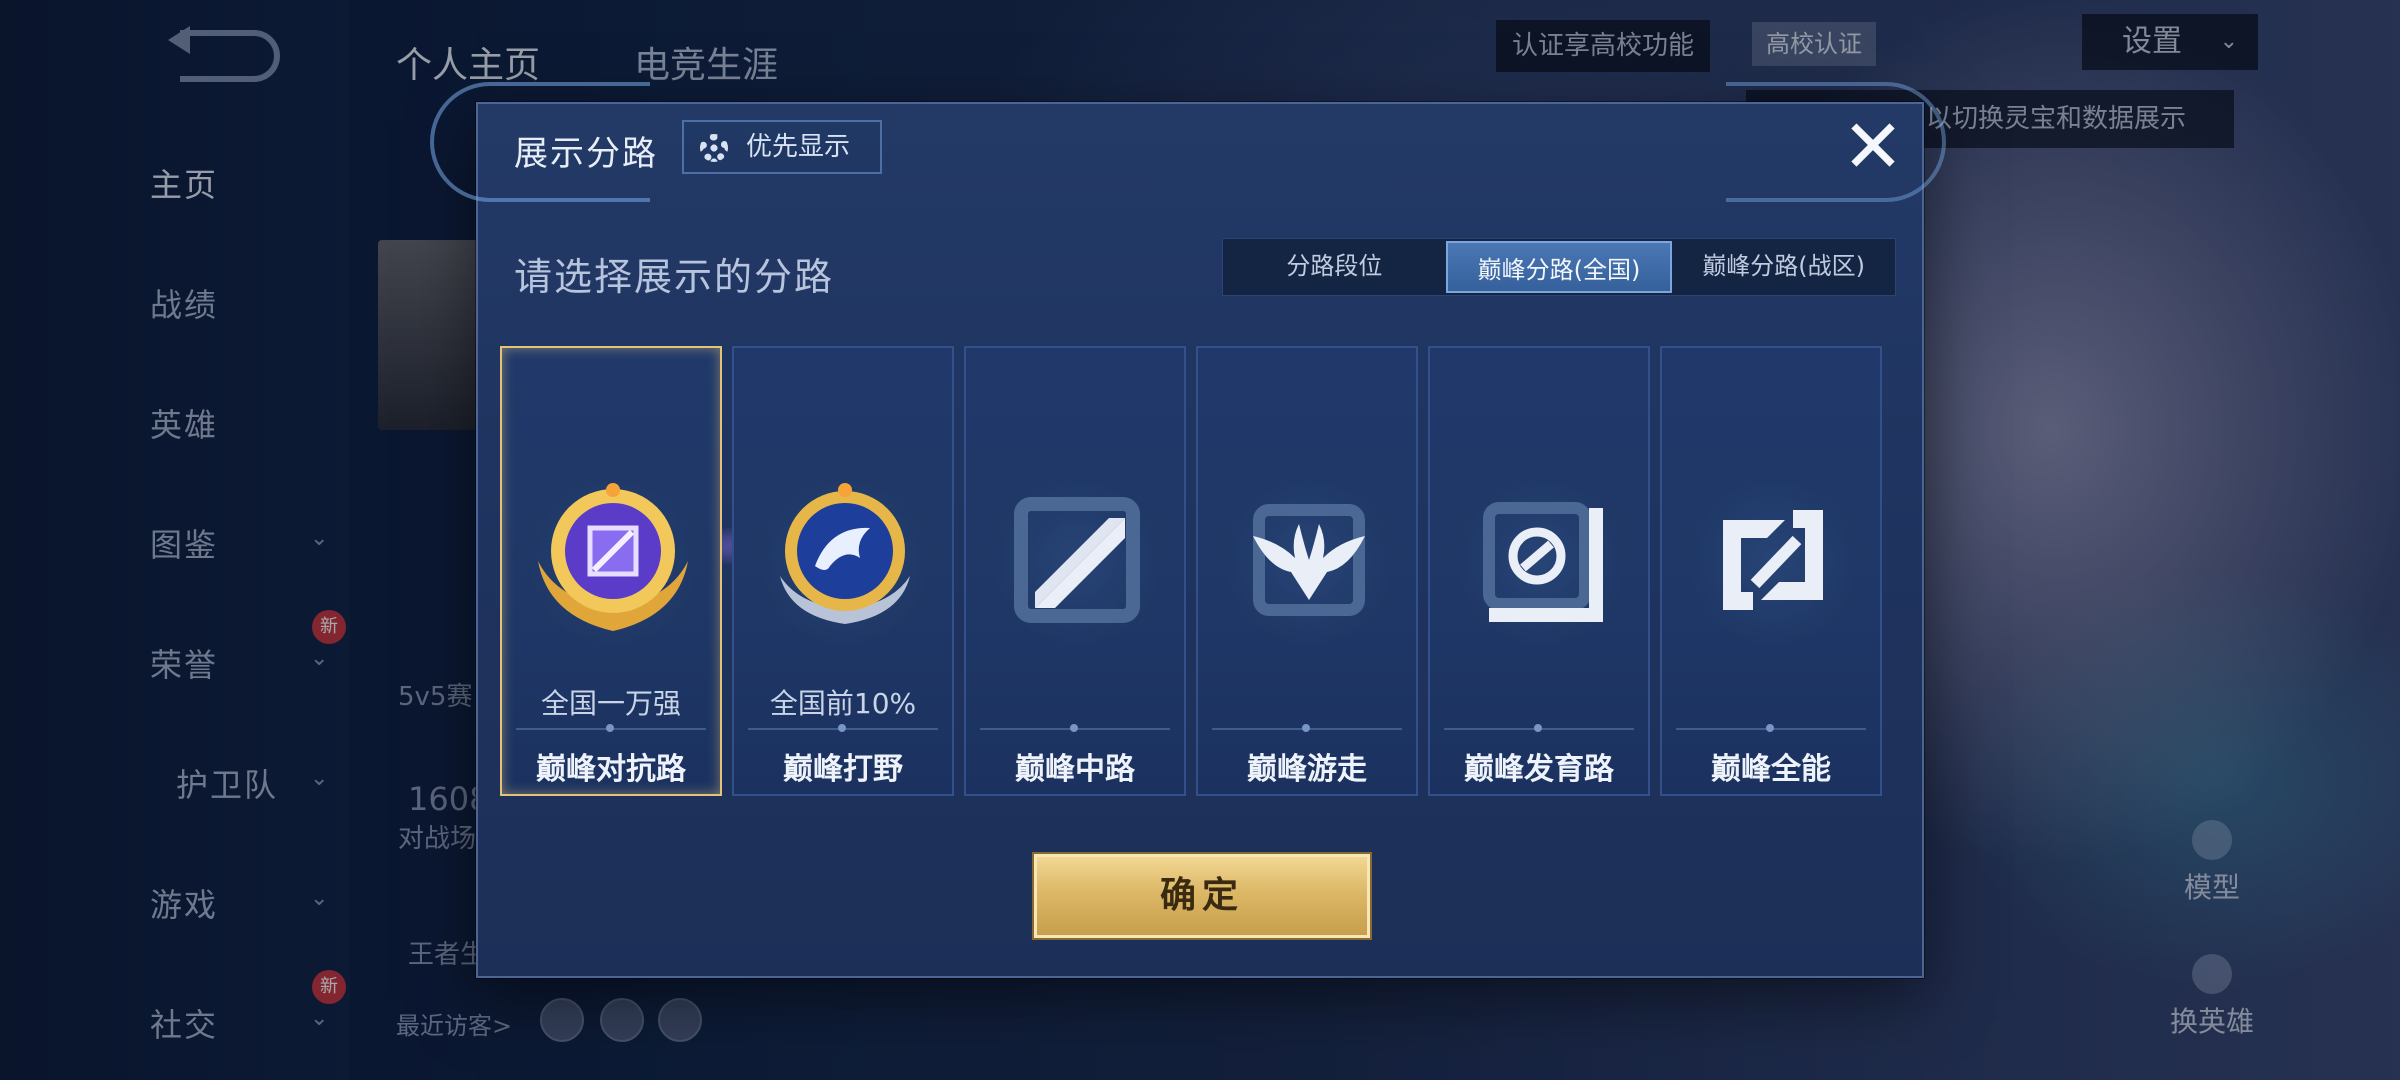  I want to click on select-prompt: 请选择展示的分路, so click(674, 277).